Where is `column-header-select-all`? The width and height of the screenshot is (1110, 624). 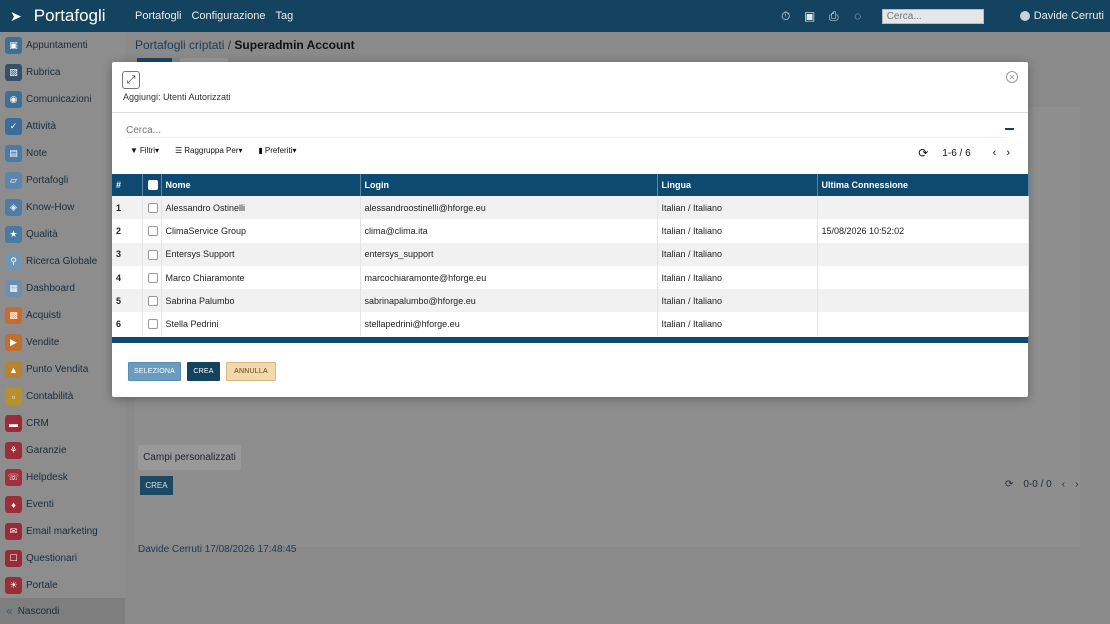 column-header-select-all is located at coordinates (152, 185).